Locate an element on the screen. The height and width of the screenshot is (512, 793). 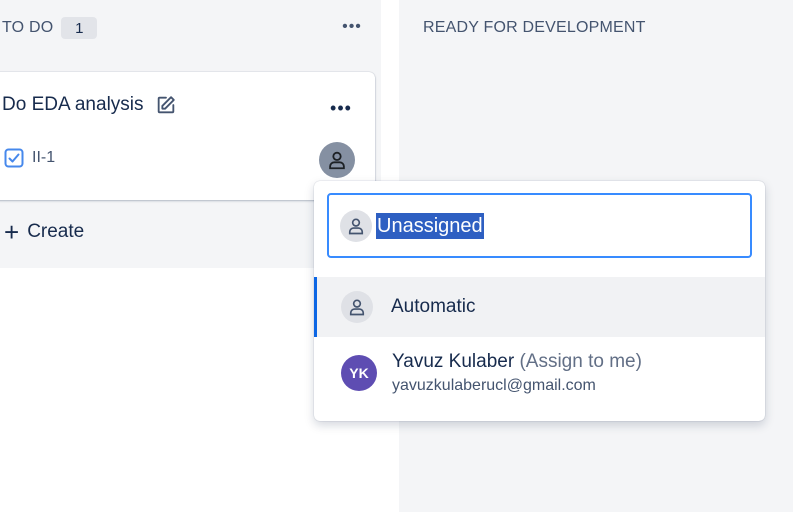
assign-to-me-hint: (Assign to me) is located at coordinates (580, 361).